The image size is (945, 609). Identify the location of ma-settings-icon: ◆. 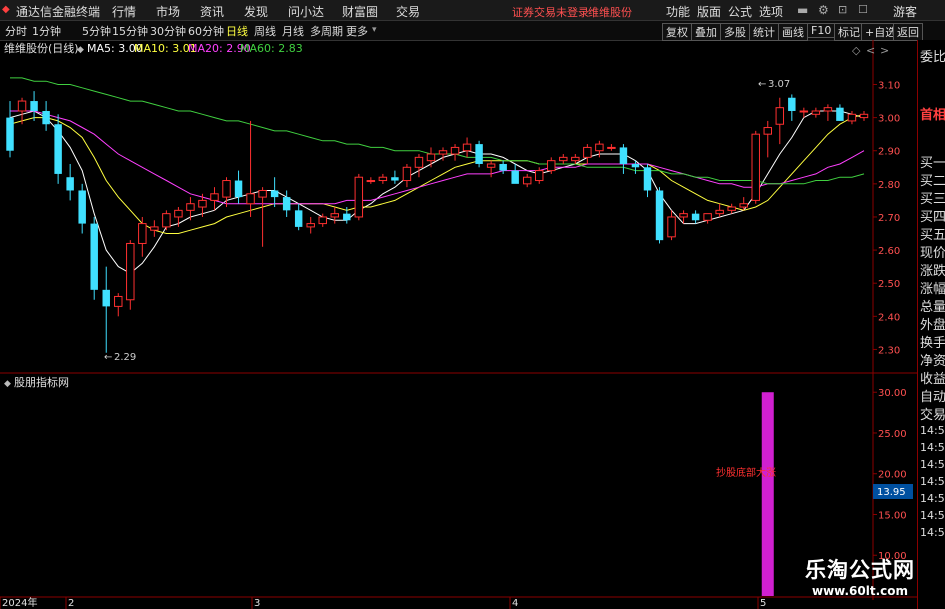
(80, 50).